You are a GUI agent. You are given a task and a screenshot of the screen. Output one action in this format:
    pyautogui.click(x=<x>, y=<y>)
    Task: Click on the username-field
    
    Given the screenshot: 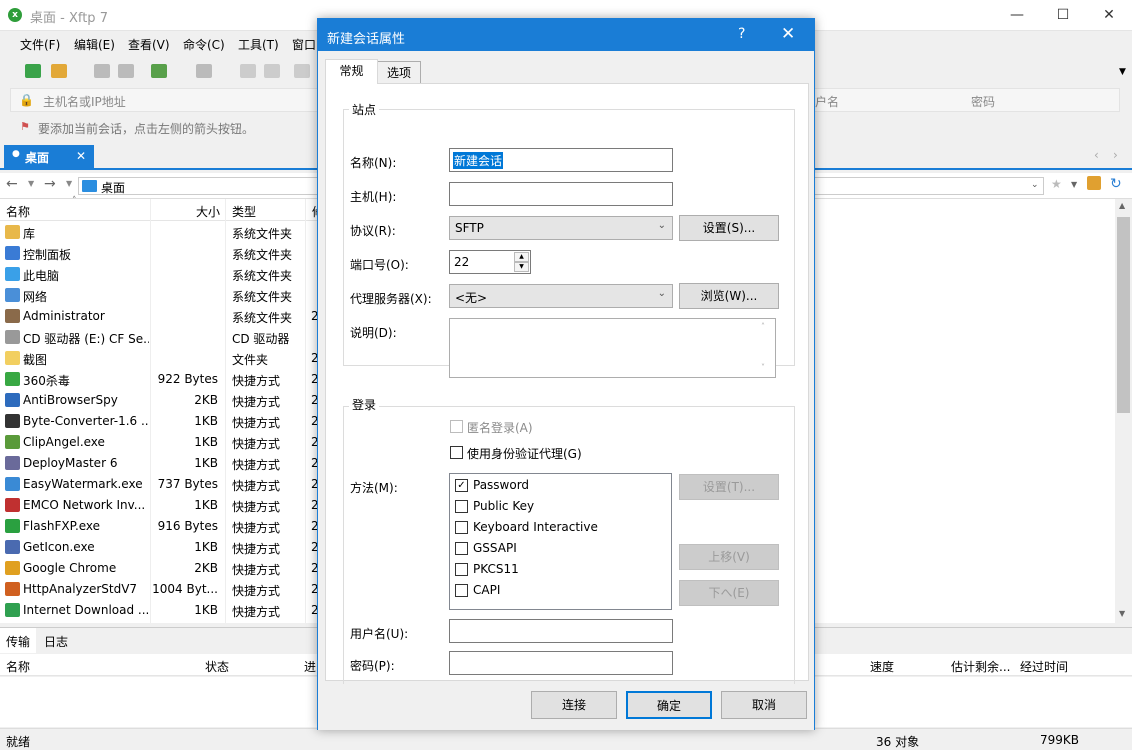 What is the action you would take?
    pyautogui.click(x=561, y=631)
    